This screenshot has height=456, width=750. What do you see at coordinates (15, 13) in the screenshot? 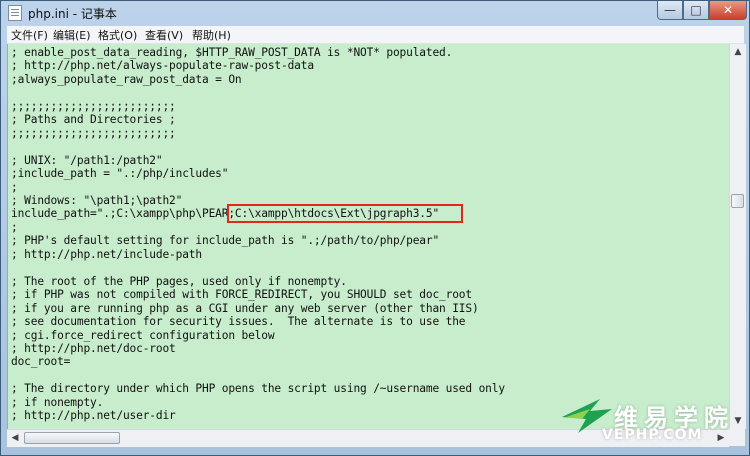
I see `notepad-icon` at bounding box center [15, 13].